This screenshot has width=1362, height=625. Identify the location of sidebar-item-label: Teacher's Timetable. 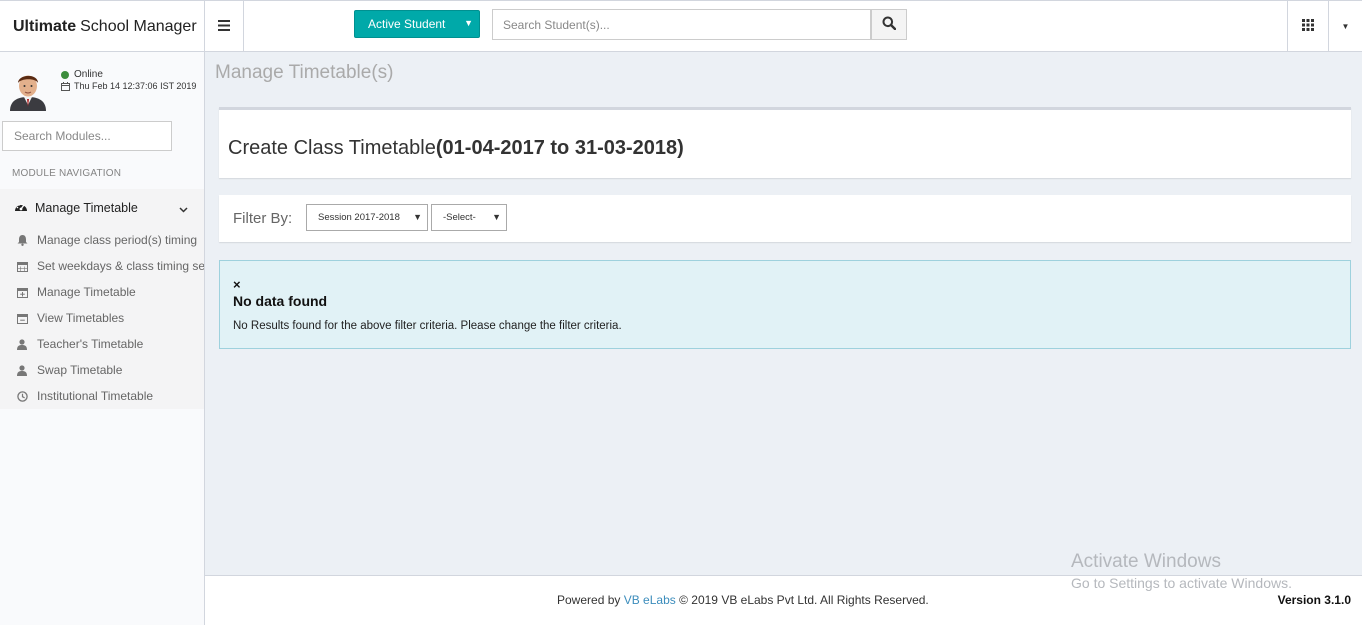
(90, 344).